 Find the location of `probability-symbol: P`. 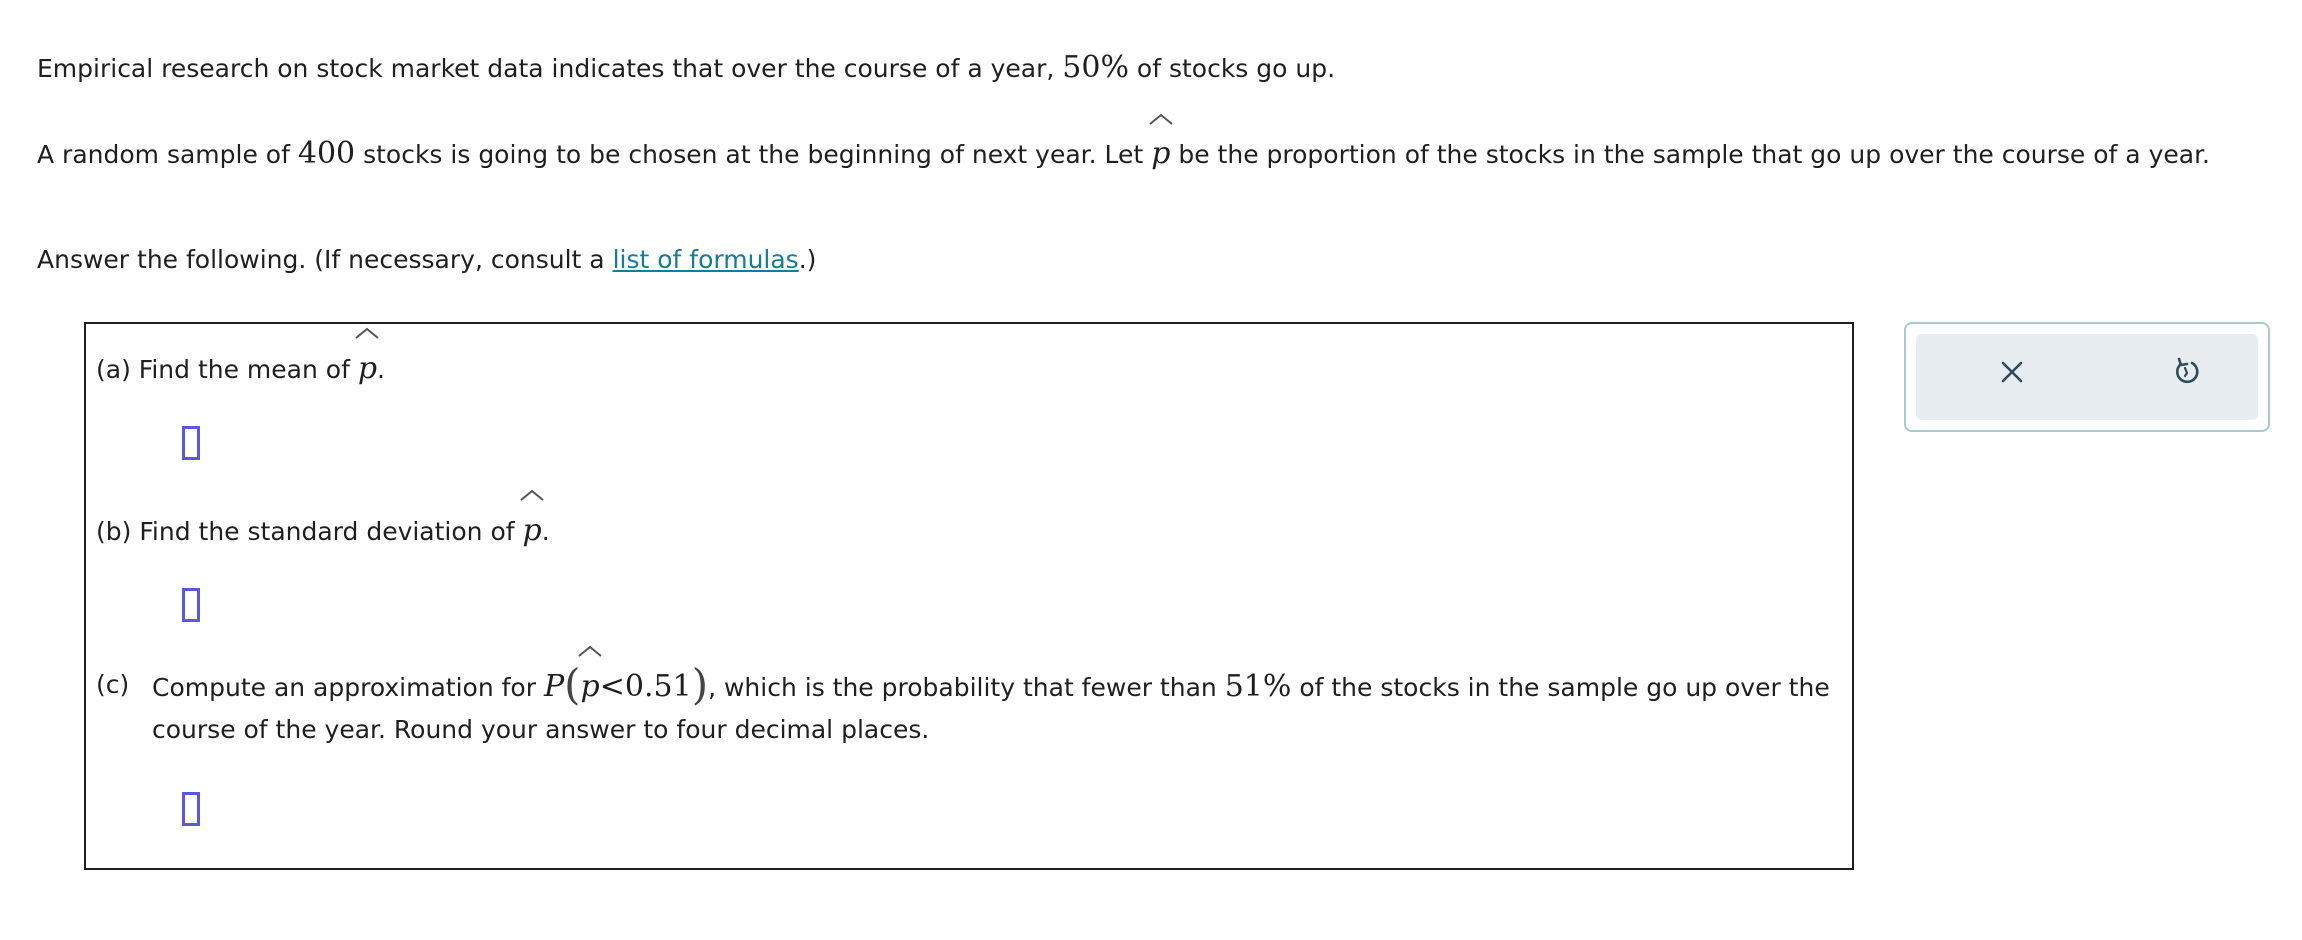

probability-symbol: P is located at coordinates (554, 686).